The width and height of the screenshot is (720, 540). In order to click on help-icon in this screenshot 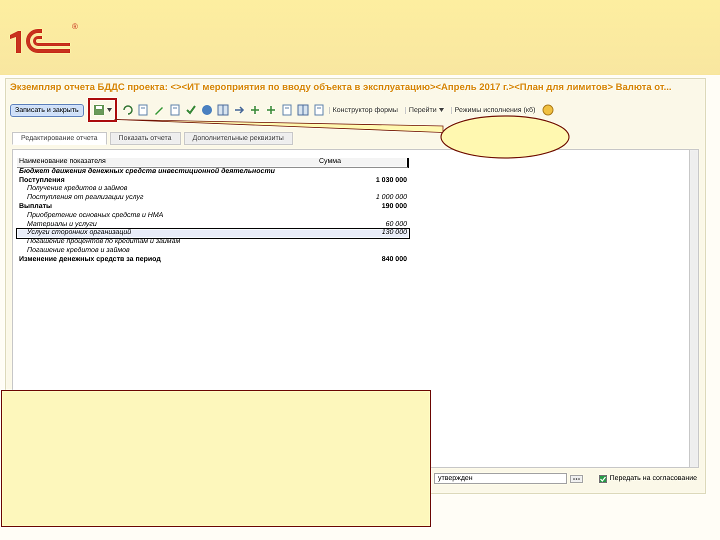, I will do `click(548, 110)`.